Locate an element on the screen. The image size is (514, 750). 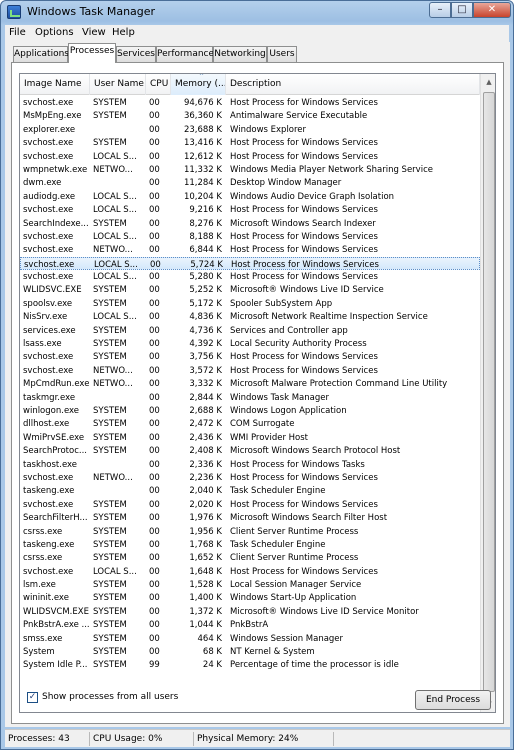
cell-user-name is located at coordinates (119, 491).